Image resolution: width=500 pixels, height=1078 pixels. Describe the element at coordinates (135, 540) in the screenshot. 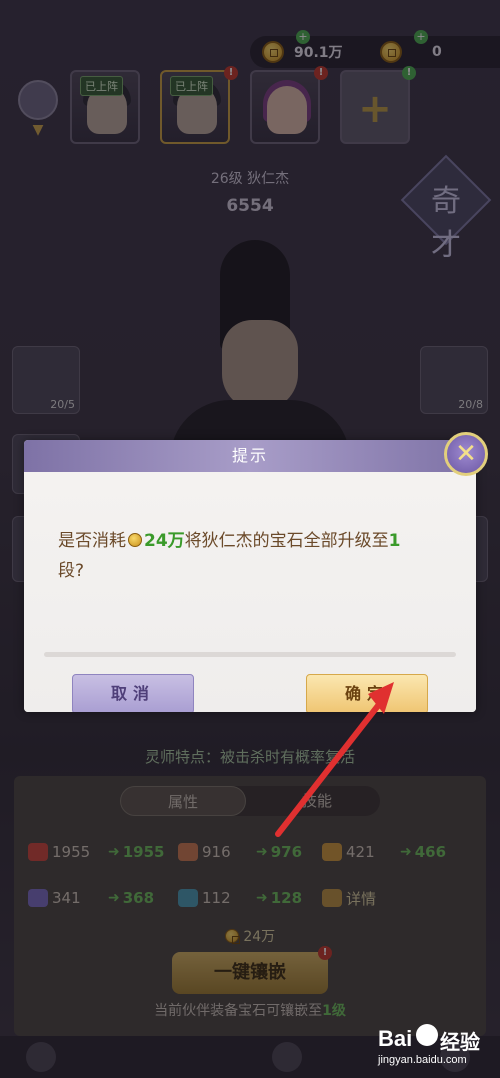

I see `gold-coin-icon` at that location.